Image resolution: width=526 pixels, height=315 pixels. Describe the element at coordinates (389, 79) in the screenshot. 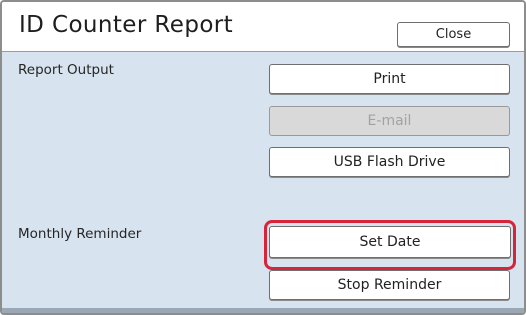

I see `print-button: Print` at that location.